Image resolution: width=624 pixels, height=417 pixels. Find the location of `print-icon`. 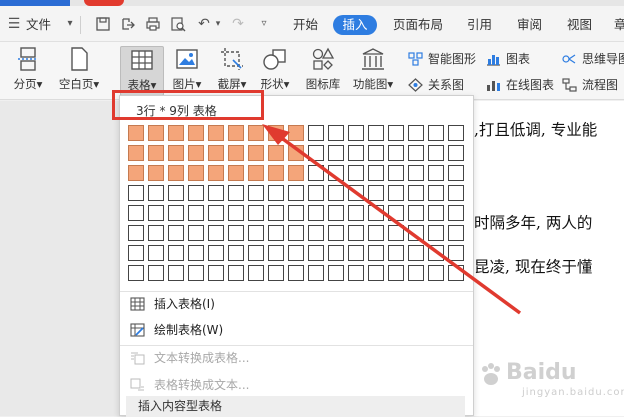

print-icon is located at coordinates (153, 24).